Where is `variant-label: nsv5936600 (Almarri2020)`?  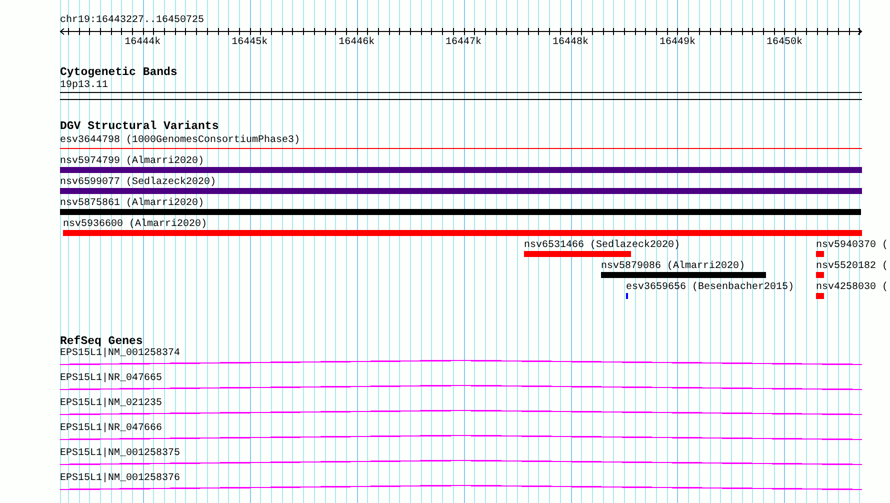 variant-label: nsv5936600 (Almarri2020) is located at coordinates (135, 224).